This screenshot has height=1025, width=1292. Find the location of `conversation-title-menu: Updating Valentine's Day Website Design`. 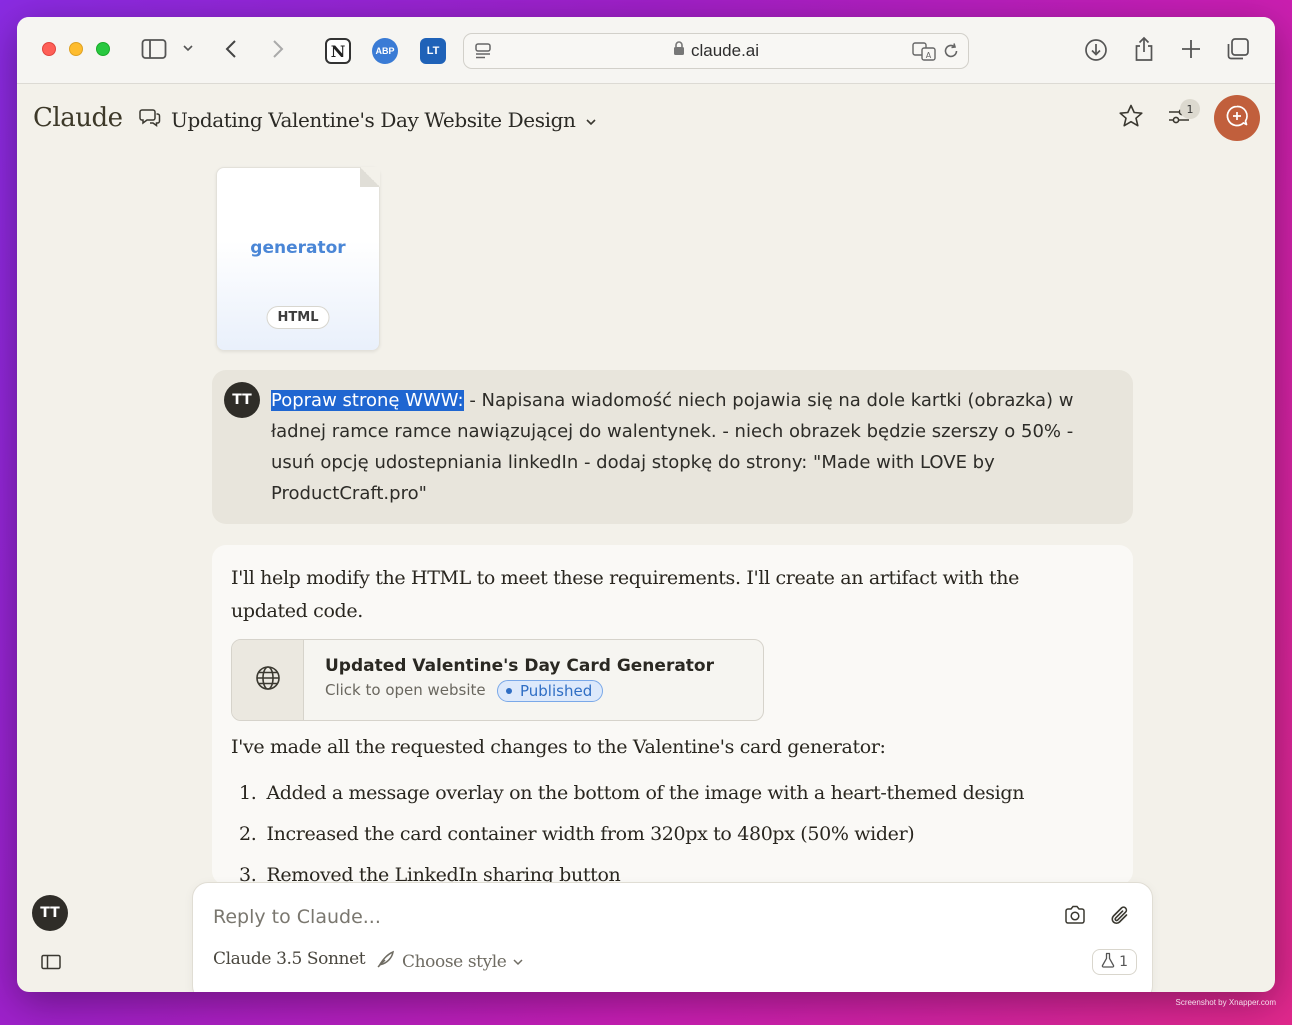

conversation-title-menu: Updating Valentine's Day Website Design is located at coordinates (368, 119).